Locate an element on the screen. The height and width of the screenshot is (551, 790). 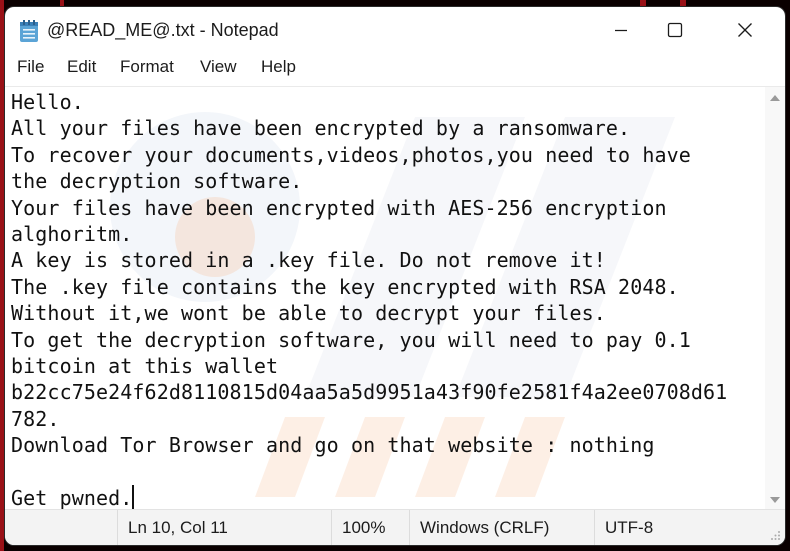
minimize-button is located at coordinates (621, 30).